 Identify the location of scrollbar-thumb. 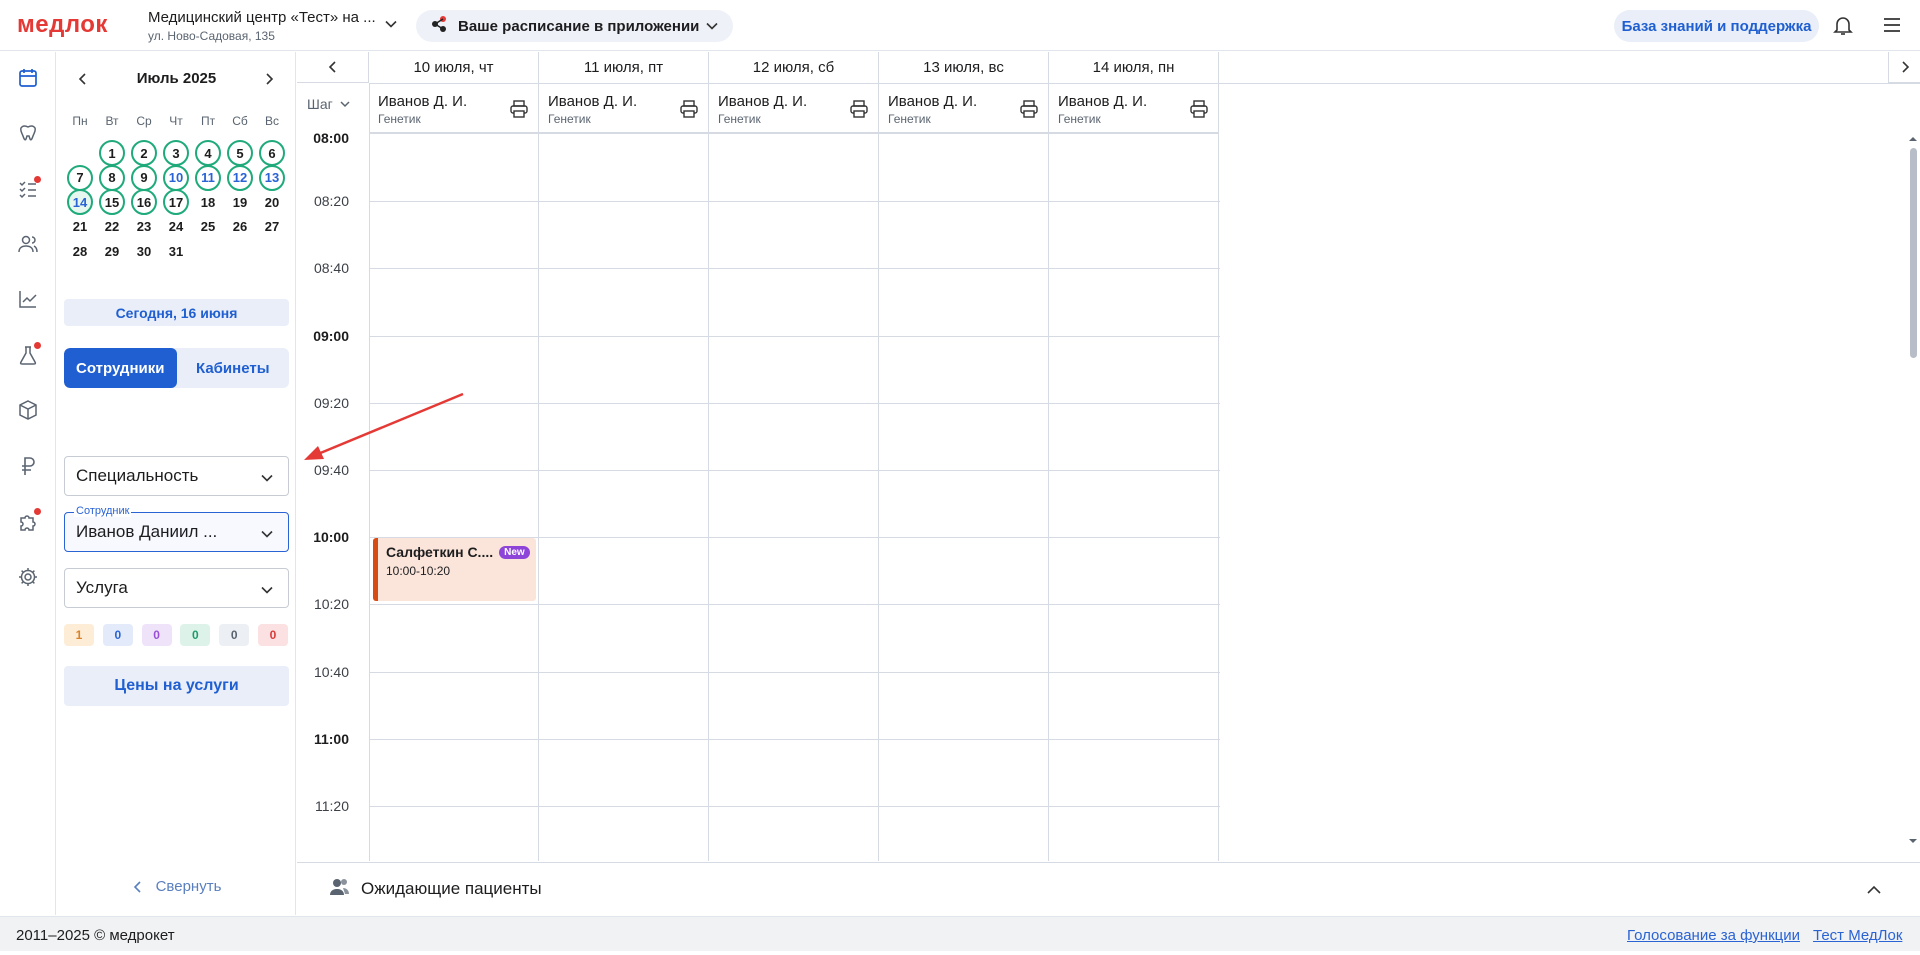
(1913, 253).